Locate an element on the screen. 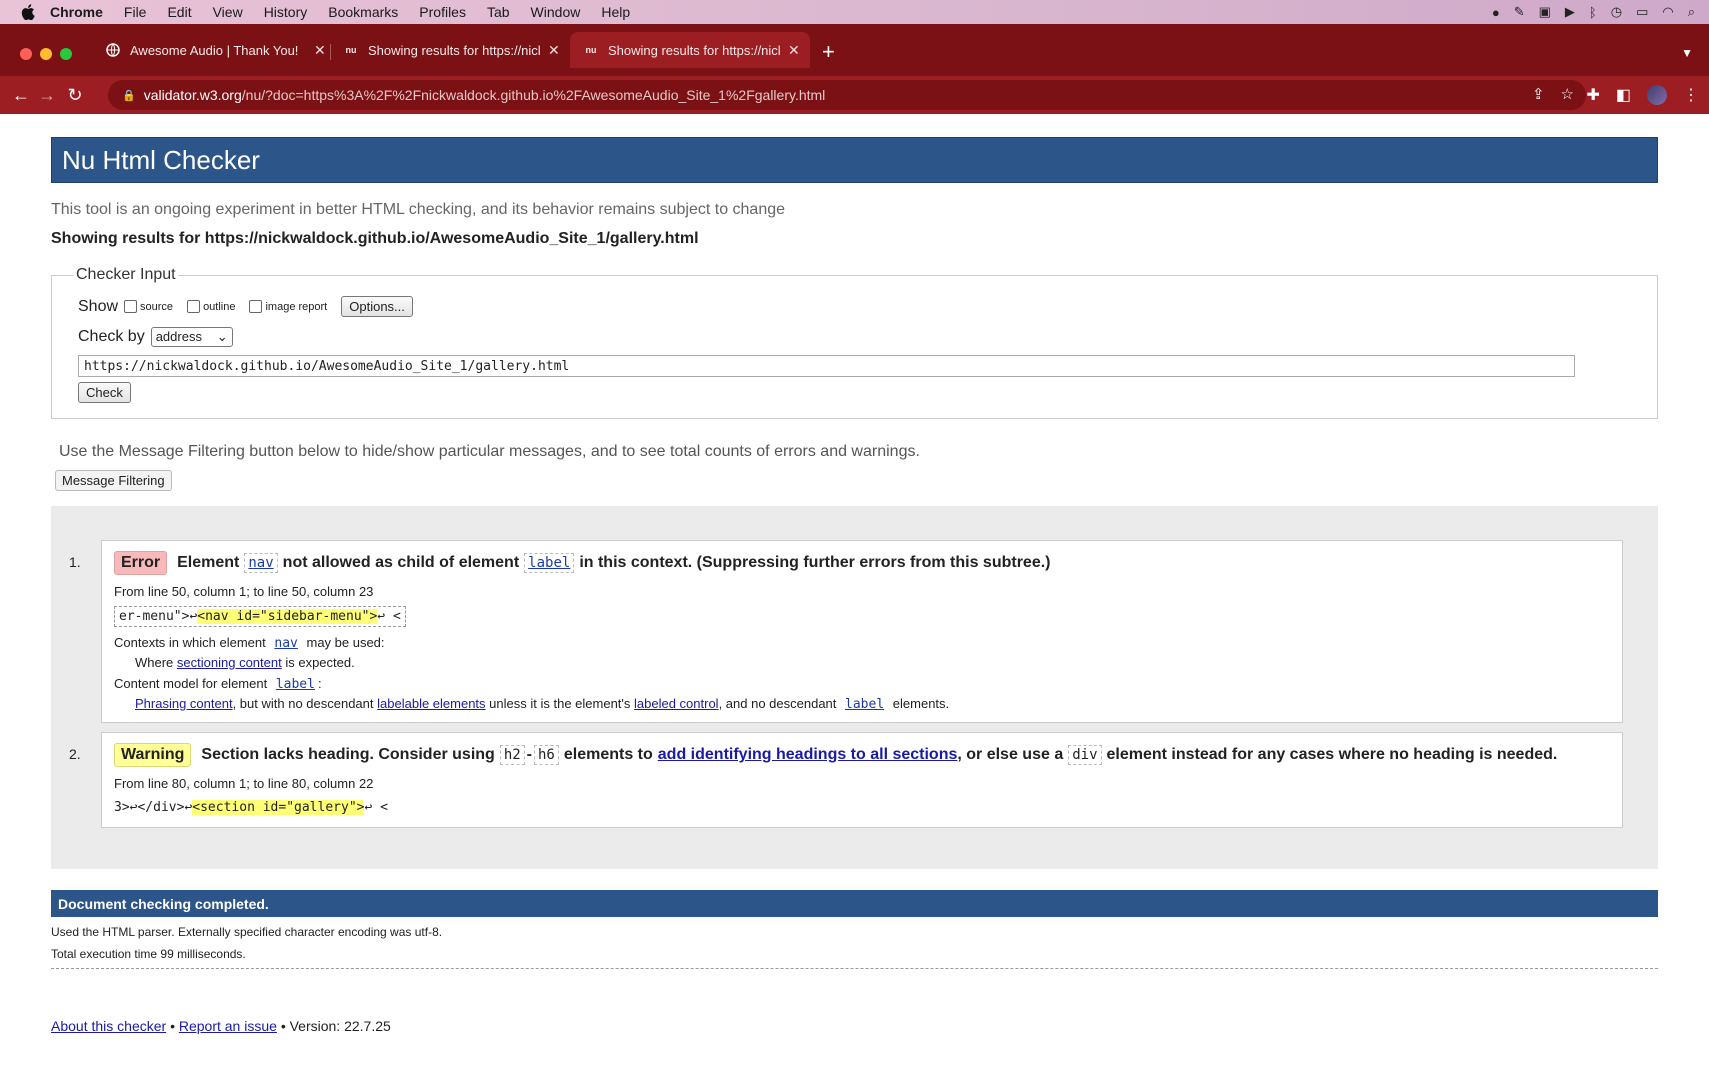 The image size is (1709, 1079). address-host: validator.w3.org is located at coordinates (192, 95).